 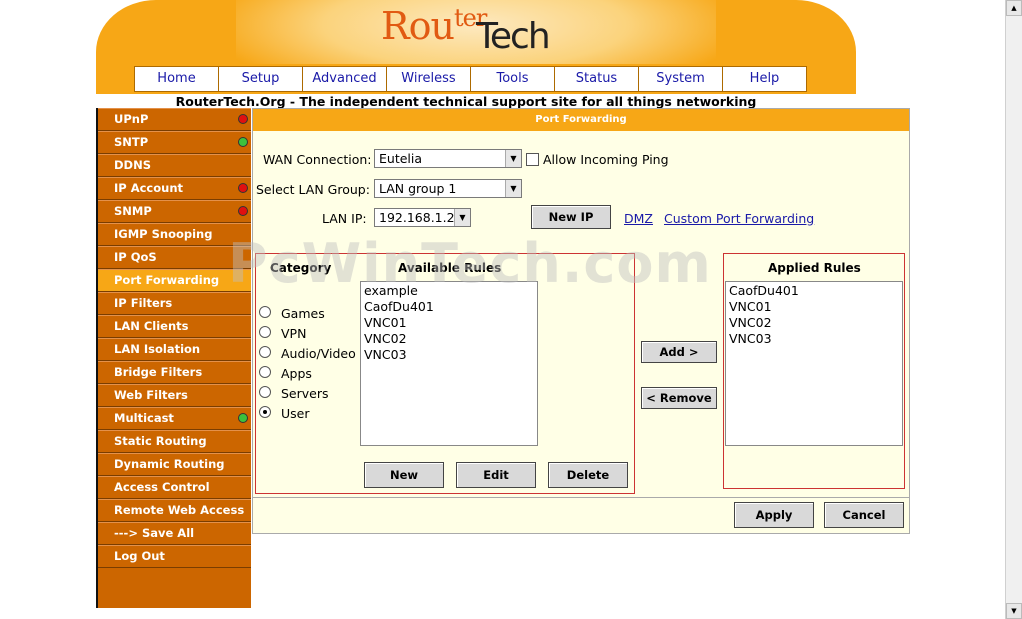 What do you see at coordinates (265, 332) in the screenshot?
I see `category-radio-vpn` at bounding box center [265, 332].